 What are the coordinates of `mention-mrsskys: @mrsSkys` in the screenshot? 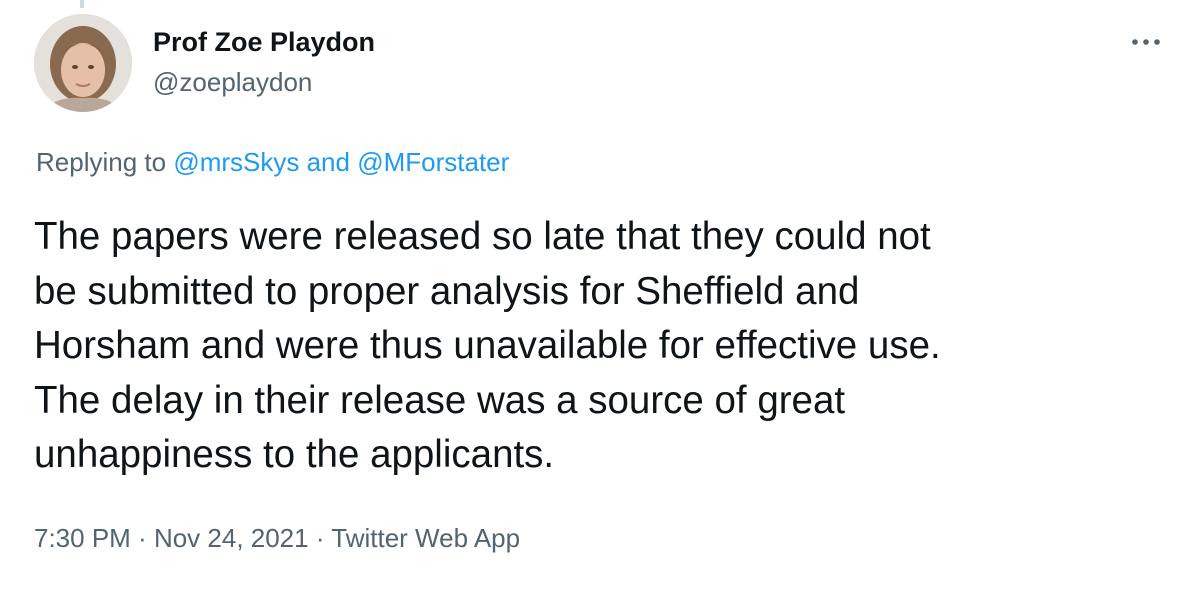 It's located at (236, 162).